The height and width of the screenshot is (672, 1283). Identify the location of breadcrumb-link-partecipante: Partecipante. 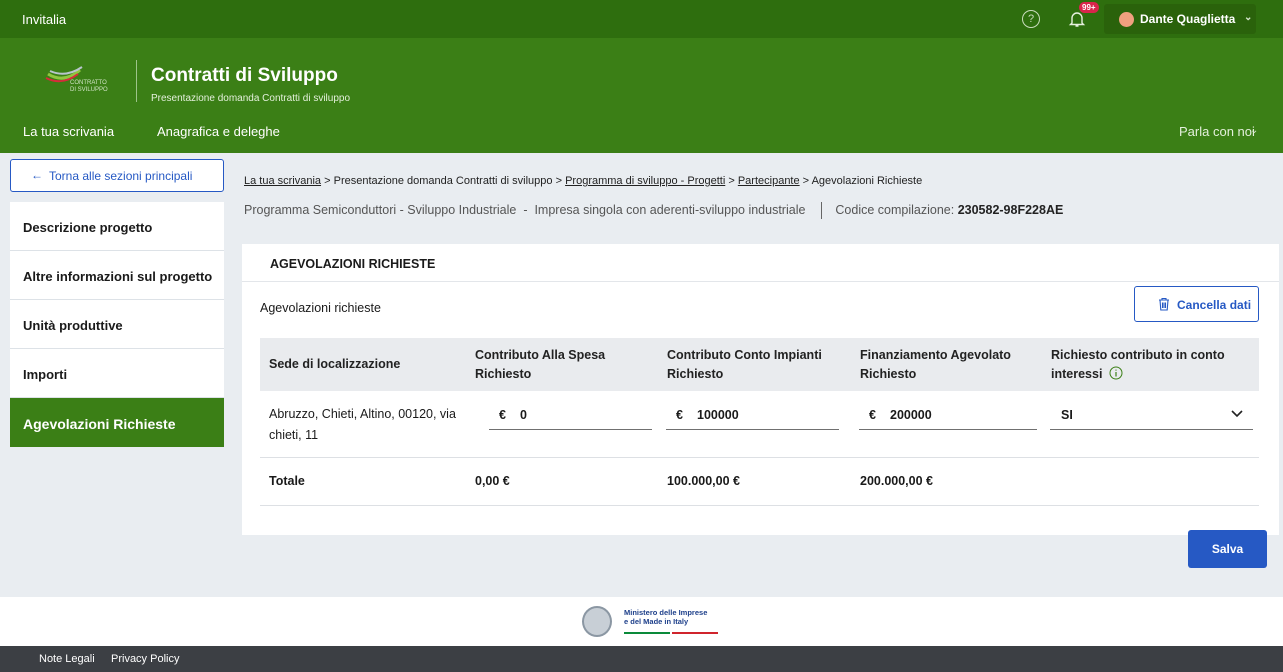
(769, 181).